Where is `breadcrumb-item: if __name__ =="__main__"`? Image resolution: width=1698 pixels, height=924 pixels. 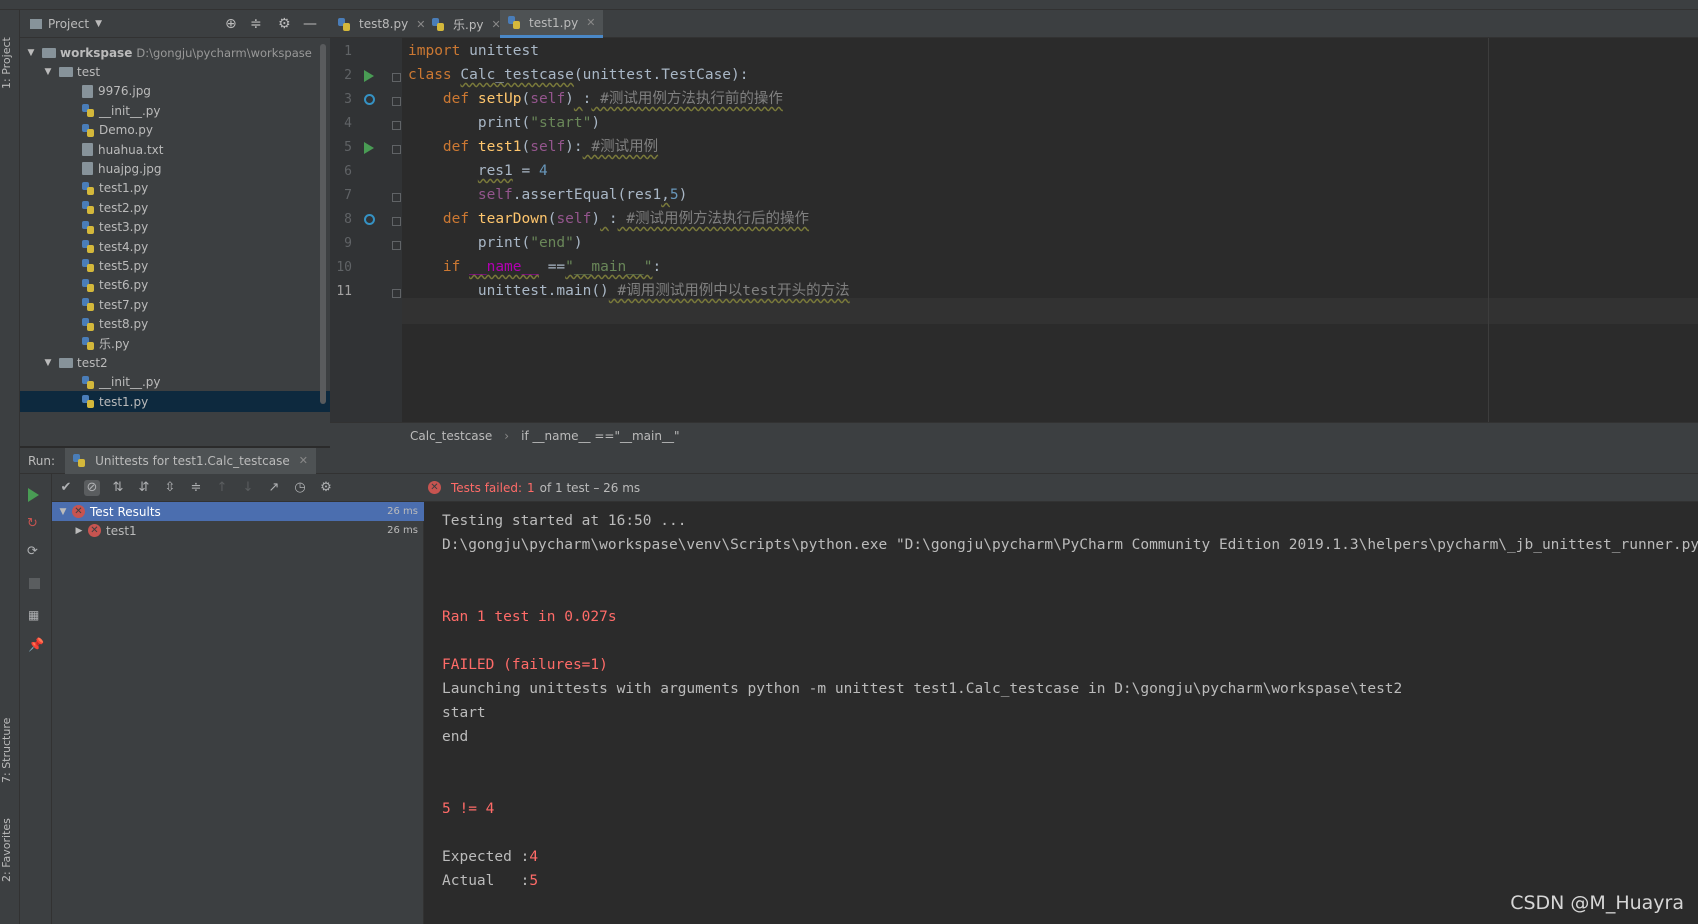
breadcrumb-item: if __name__ =="__main__" is located at coordinates (600, 436).